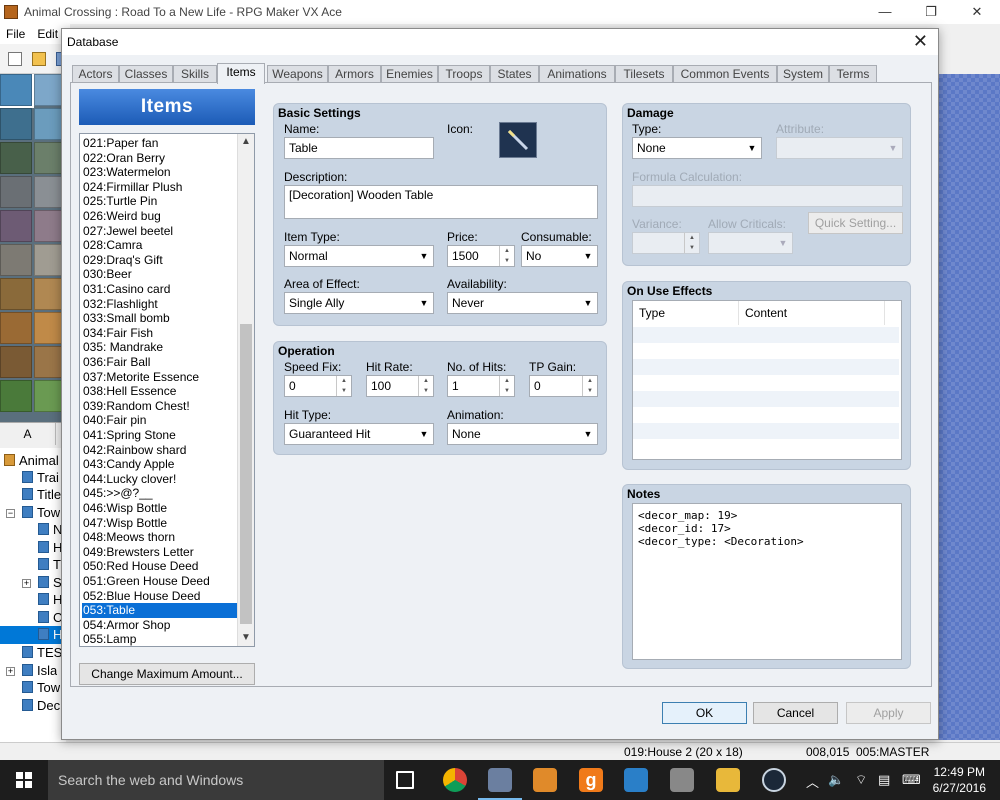 The image size is (1000, 800). Describe the element at coordinates (160, 260) in the screenshot. I see `item-list-row: 029:Draq's Gift` at that location.